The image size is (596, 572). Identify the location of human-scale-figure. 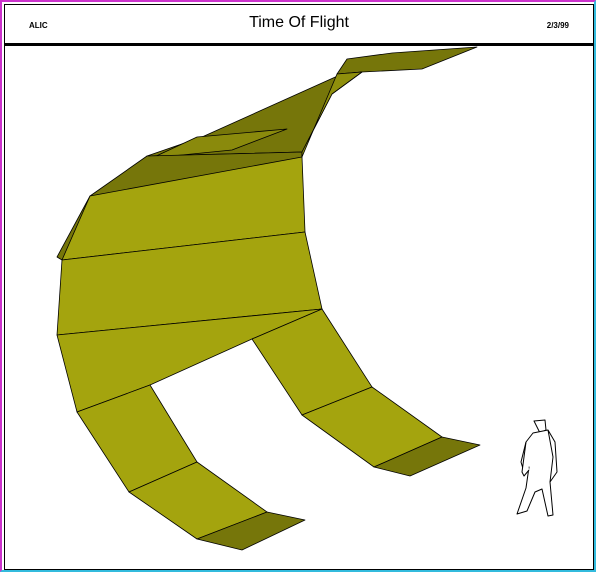
(537, 468).